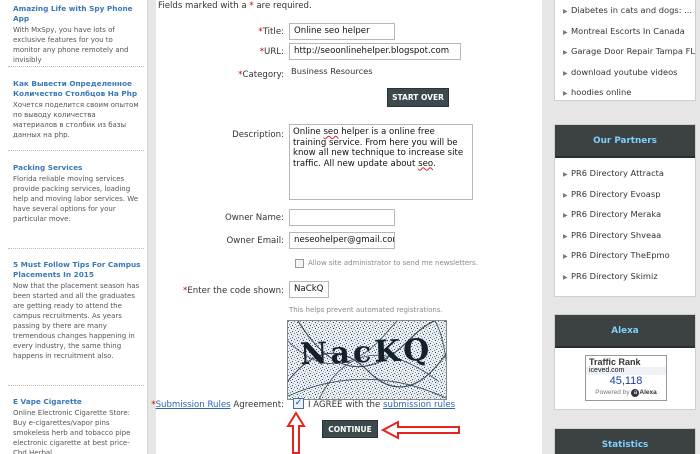 The image size is (700, 454). Describe the element at coordinates (332, 71) in the screenshot. I see `category-value: Business Resources` at that location.